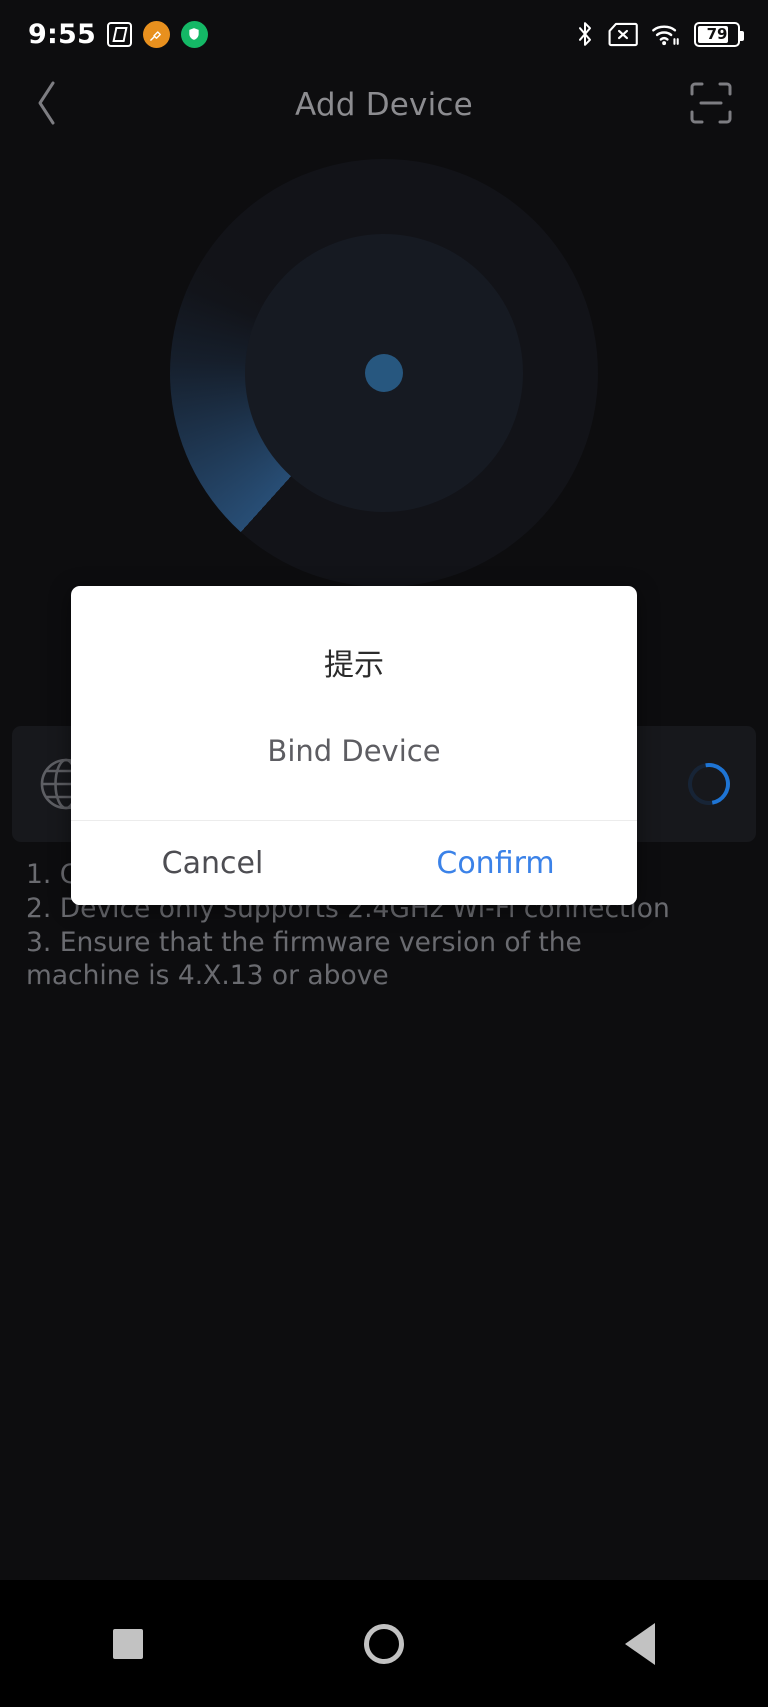  I want to click on battery-icon: 79, so click(719, 34).